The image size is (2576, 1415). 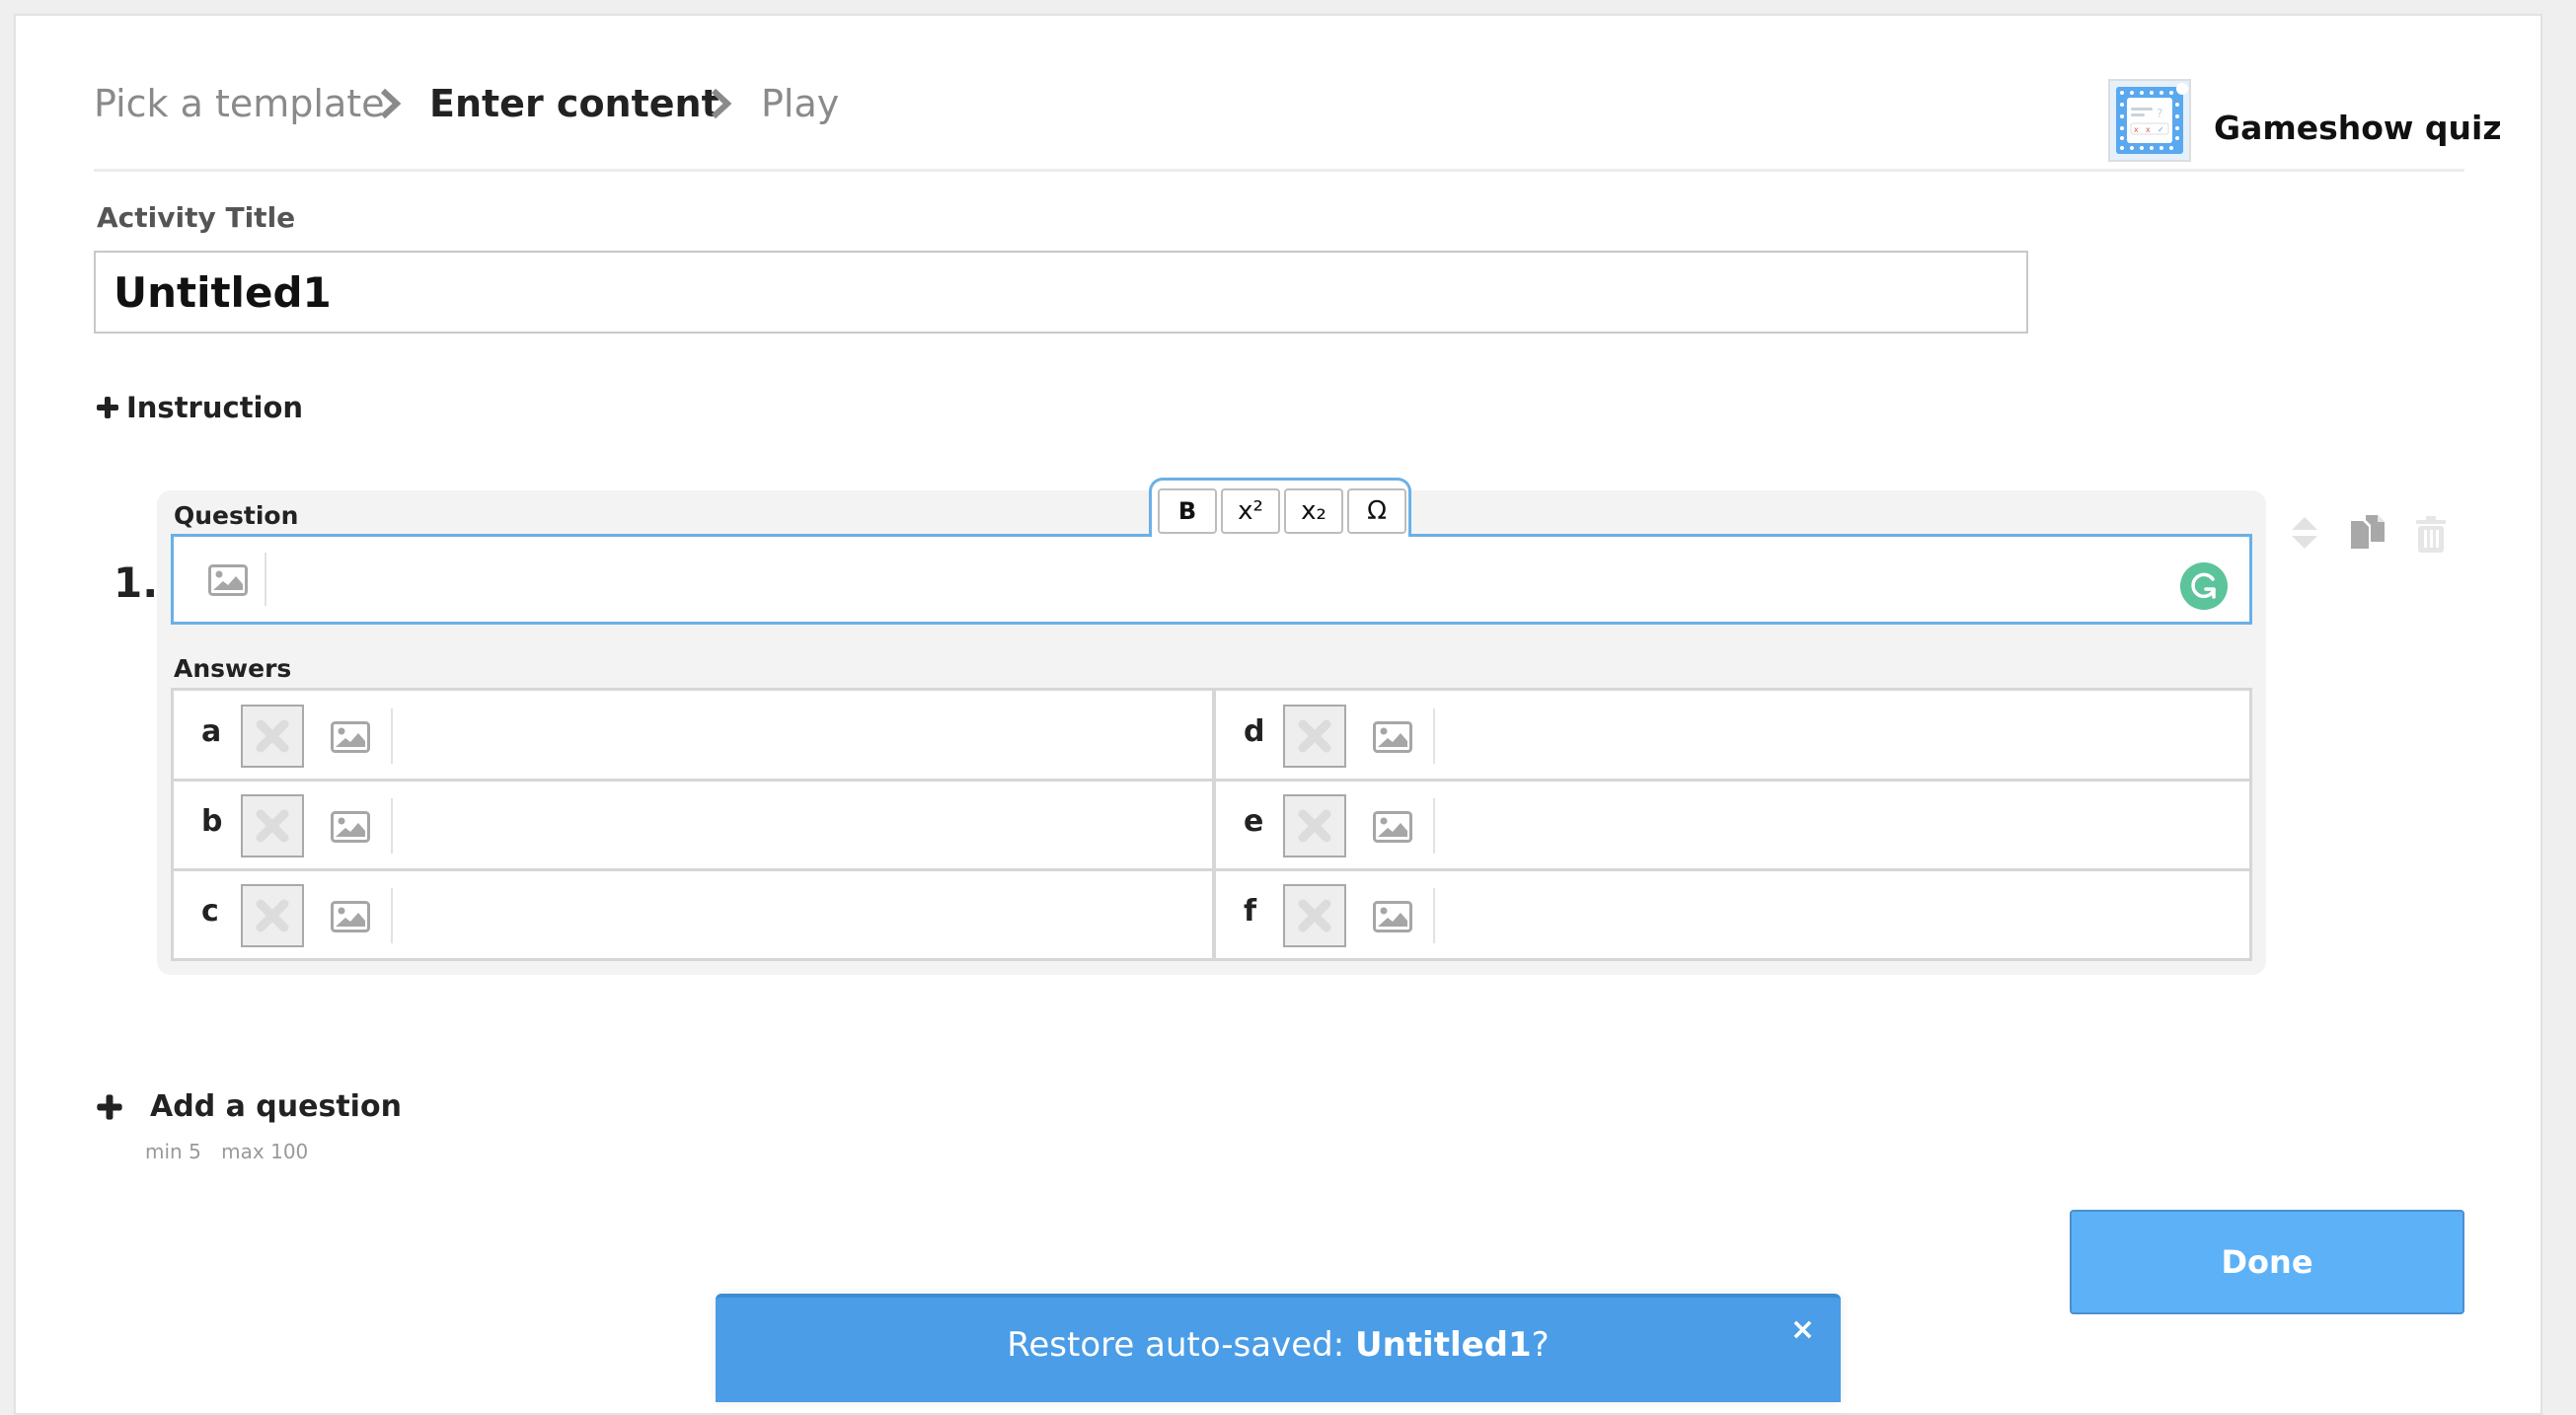 I want to click on breadcrumb-step-enter-content: Enter content, so click(x=574, y=103).